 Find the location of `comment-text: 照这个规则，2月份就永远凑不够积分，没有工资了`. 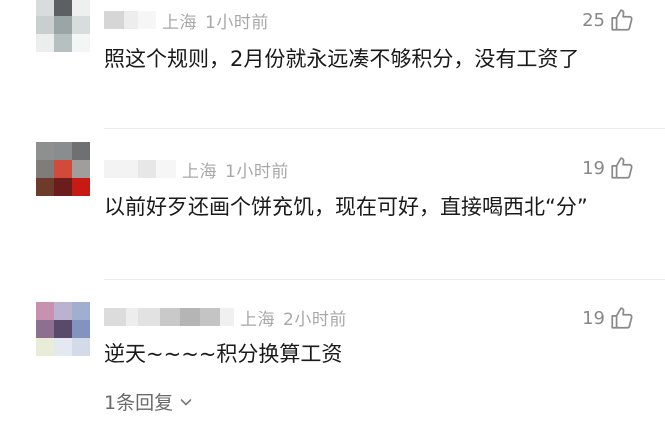

comment-text: 照这个规则，2月份就永远凑不够积分，没有工资了 is located at coordinates (342, 59).